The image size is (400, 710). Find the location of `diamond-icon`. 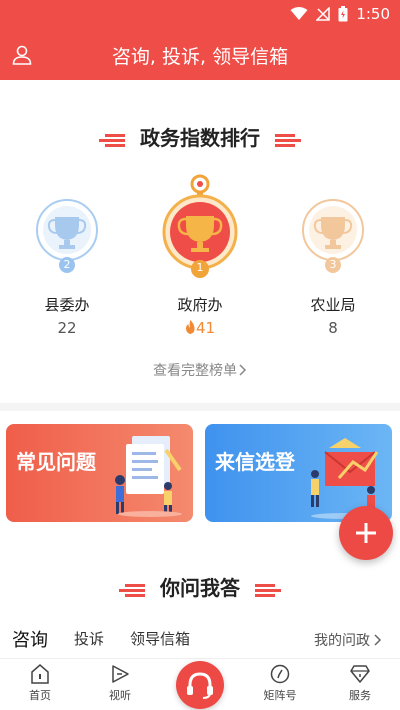

diamond-icon is located at coordinates (360, 674).